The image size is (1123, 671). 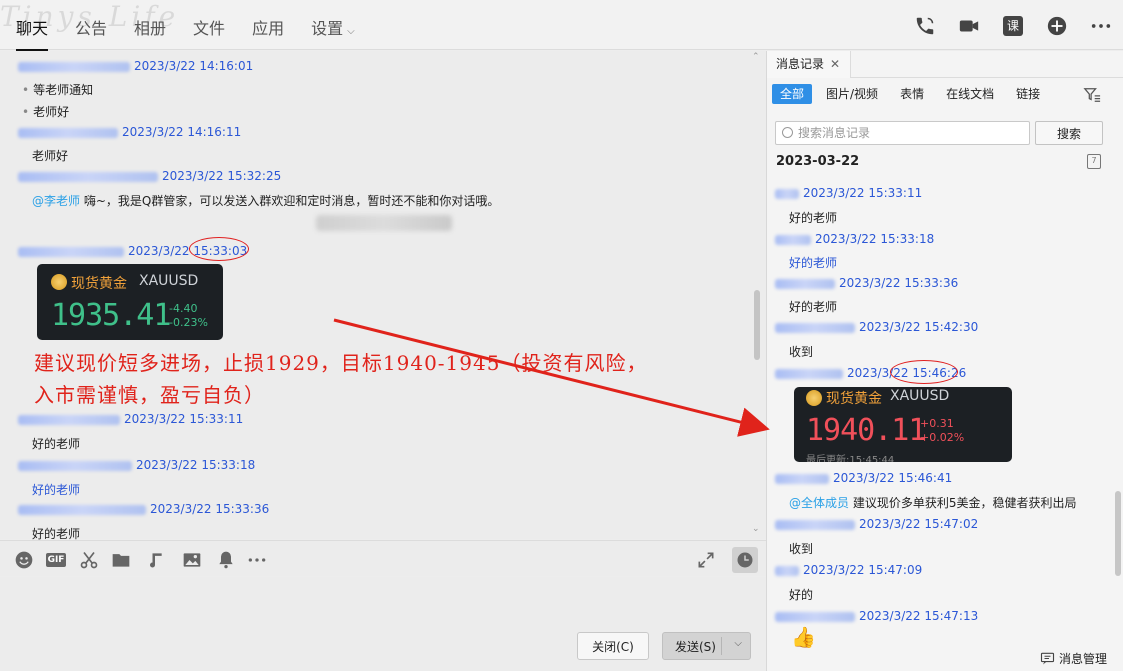 I want to click on scissors-icon, so click(x=89, y=560).